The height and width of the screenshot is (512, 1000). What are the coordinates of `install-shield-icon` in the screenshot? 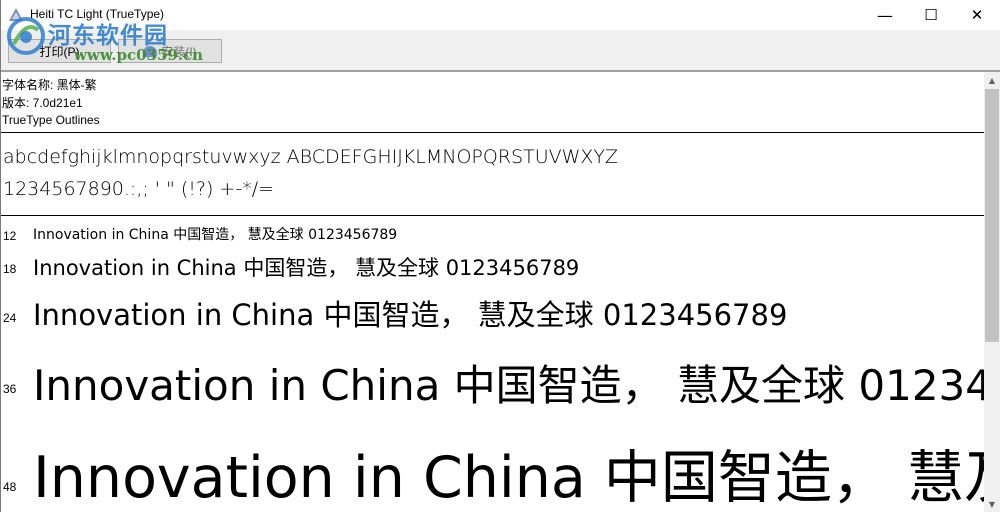 It's located at (150, 51).